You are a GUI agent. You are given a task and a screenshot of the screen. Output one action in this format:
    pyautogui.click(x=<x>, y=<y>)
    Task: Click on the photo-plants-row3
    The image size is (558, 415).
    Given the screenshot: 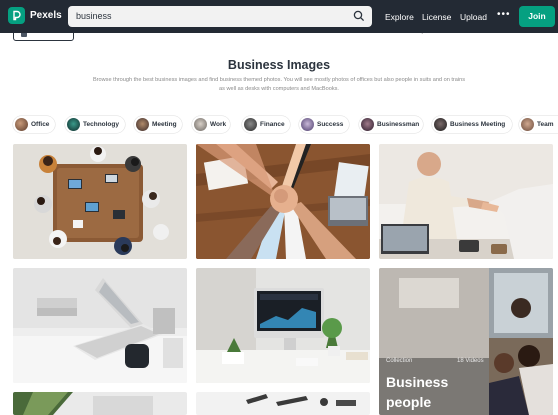 What is the action you would take?
    pyautogui.click(x=100, y=403)
    